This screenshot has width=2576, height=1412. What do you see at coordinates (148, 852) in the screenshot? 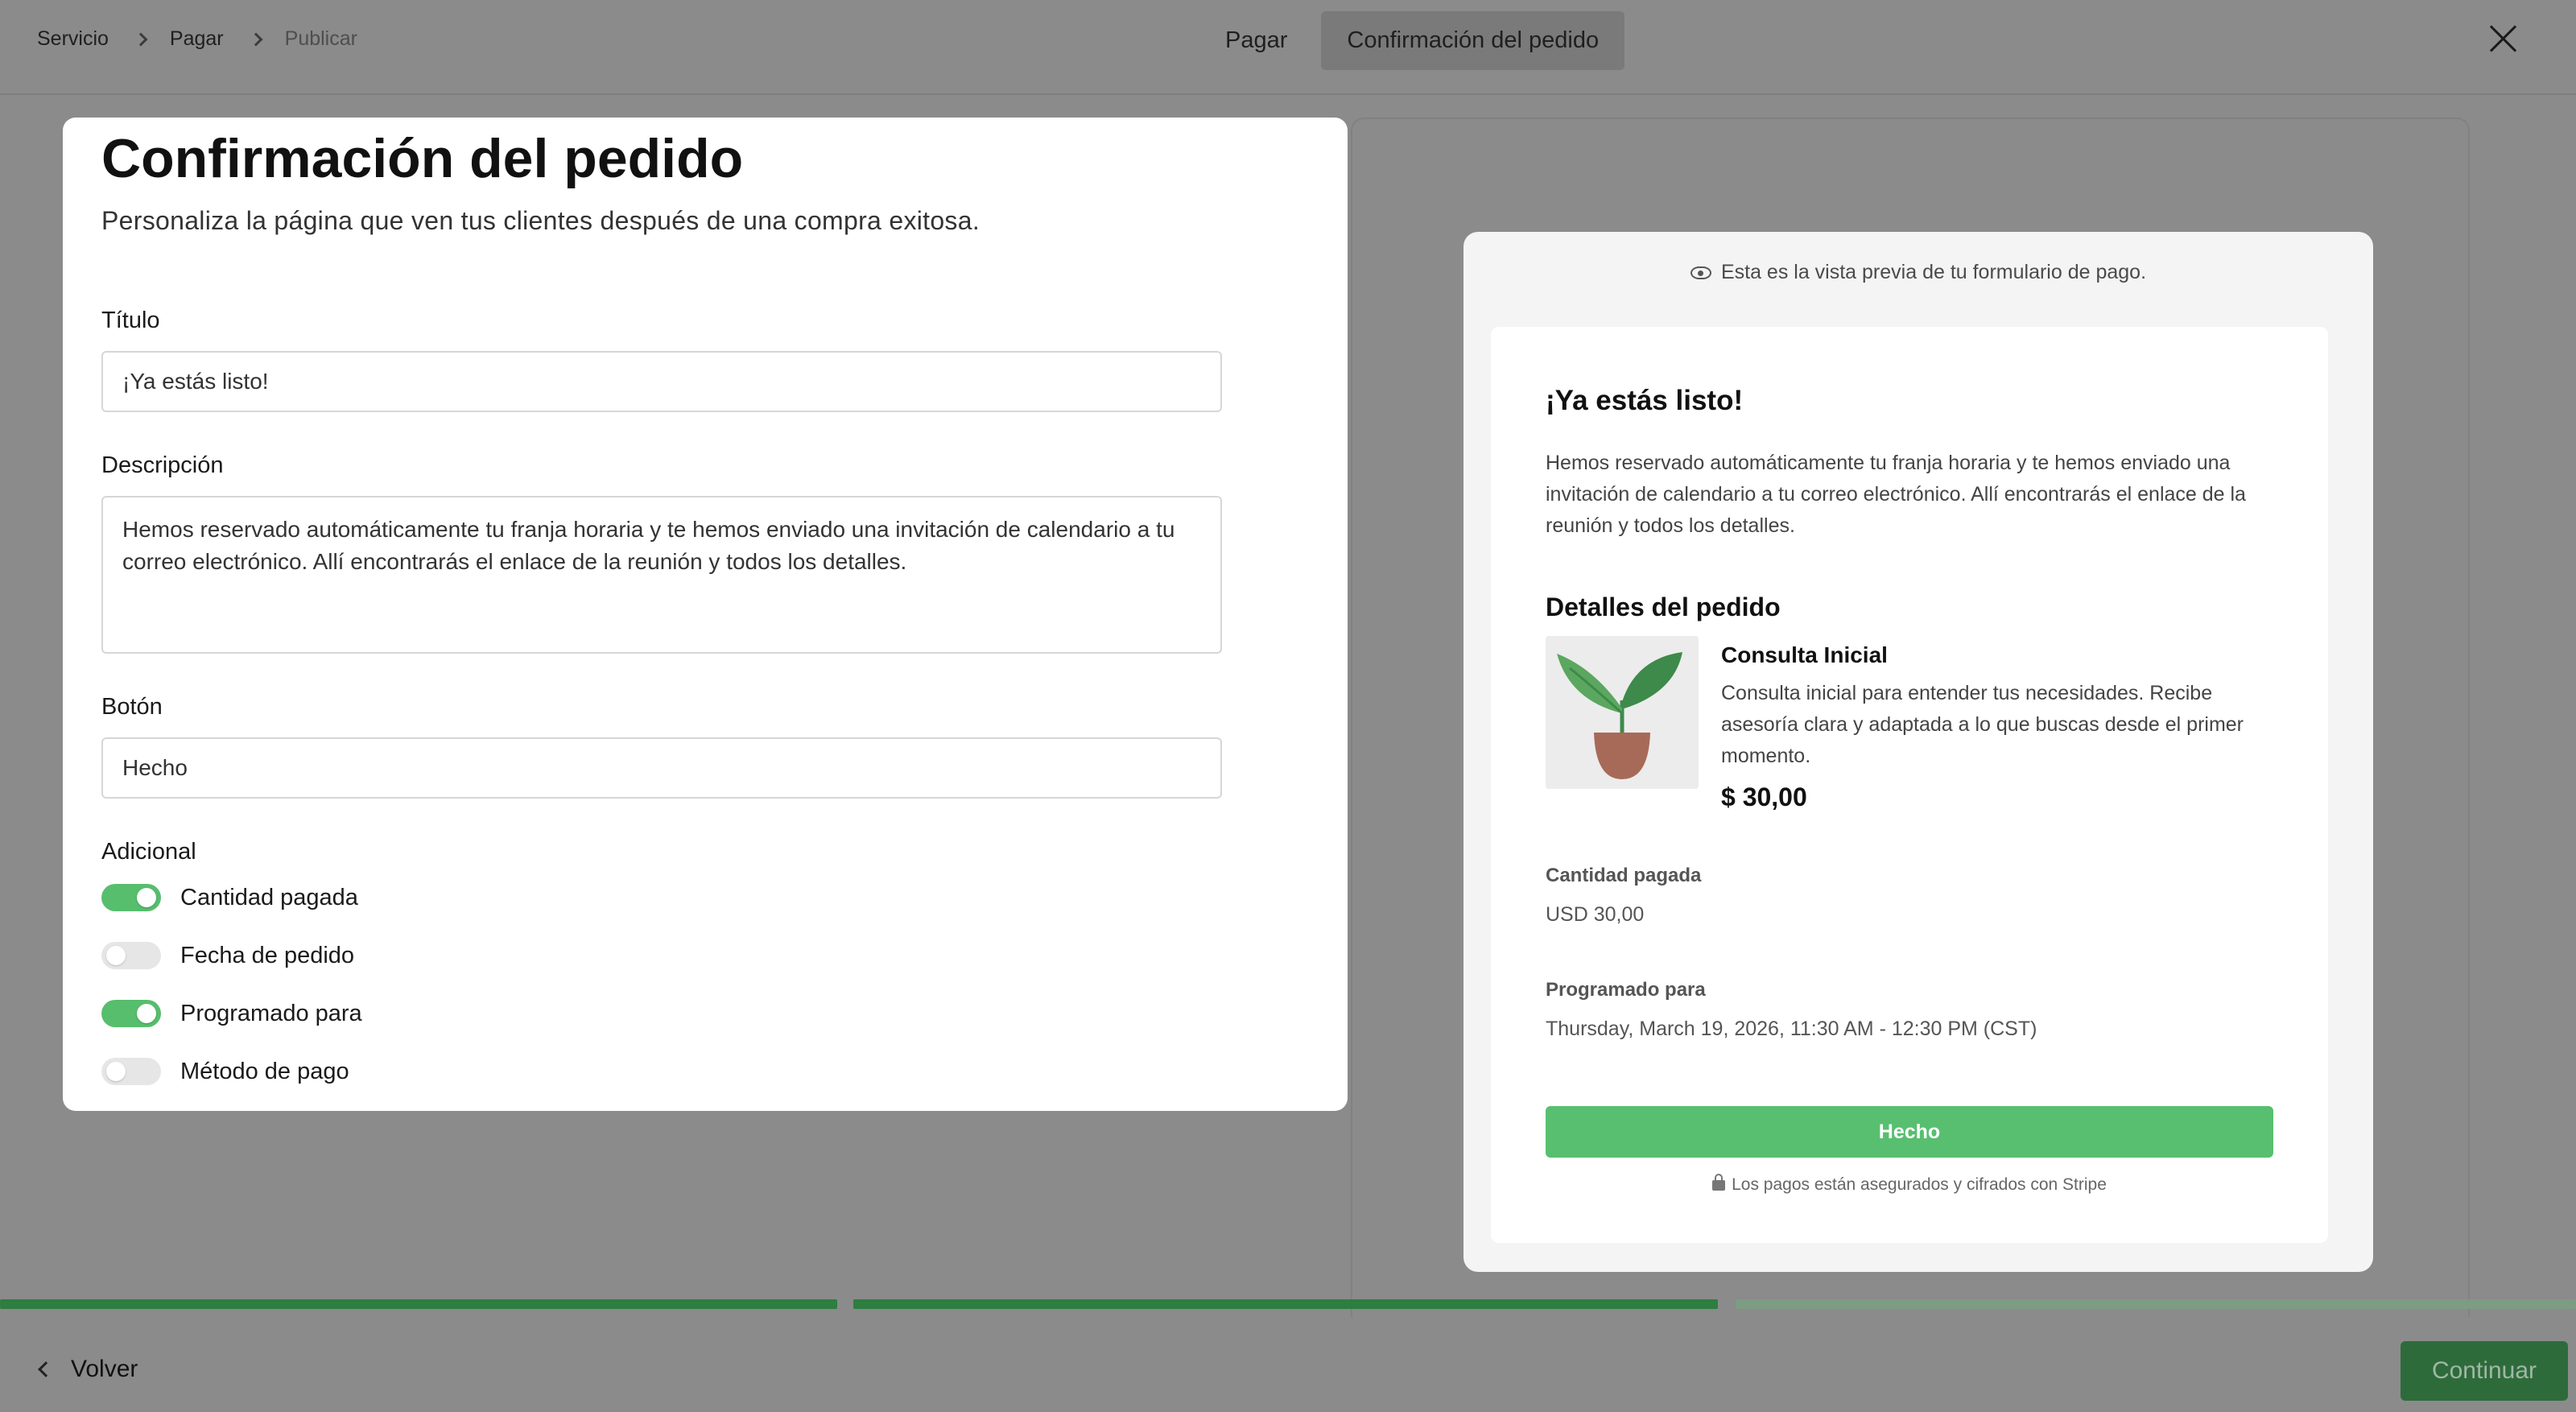
I see `additional-label: Adicional` at bounding box center [148, 852].